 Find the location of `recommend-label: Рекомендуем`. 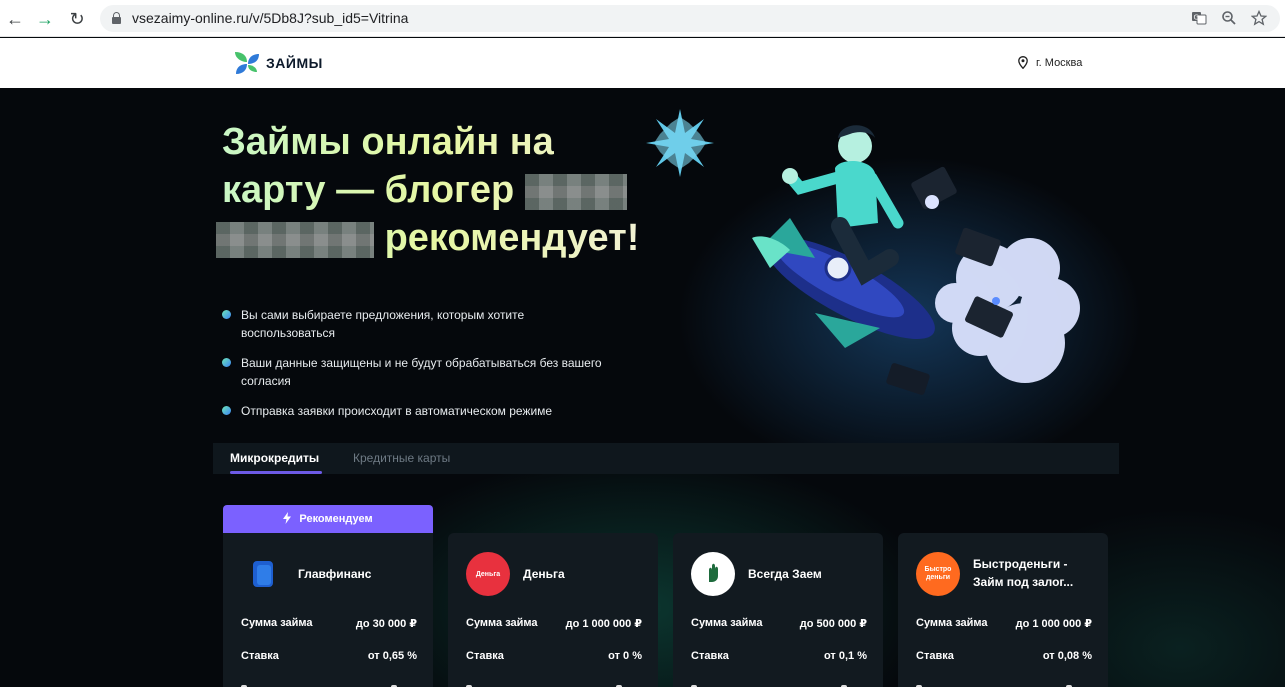

recommend-label: Рекомендуем is located at coordinates (336, 519).